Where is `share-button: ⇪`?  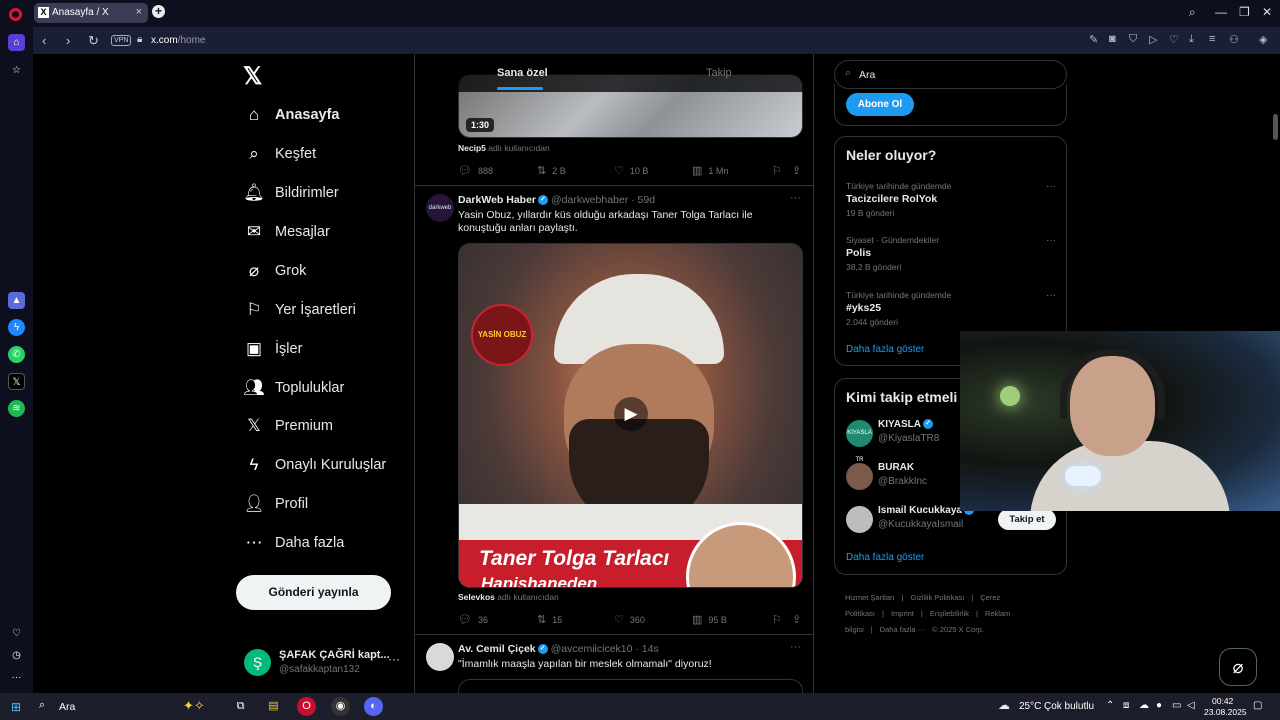
share-button: ⇪ is located at coordinates (796, 170).